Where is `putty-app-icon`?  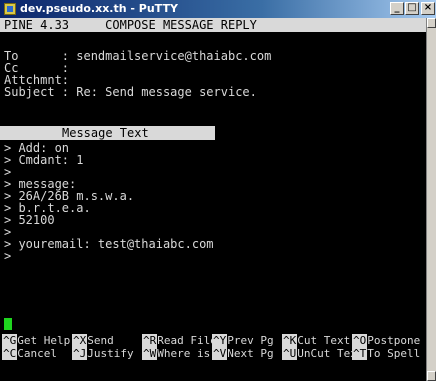 putty-app-icon is located at coordinates (10, 9).